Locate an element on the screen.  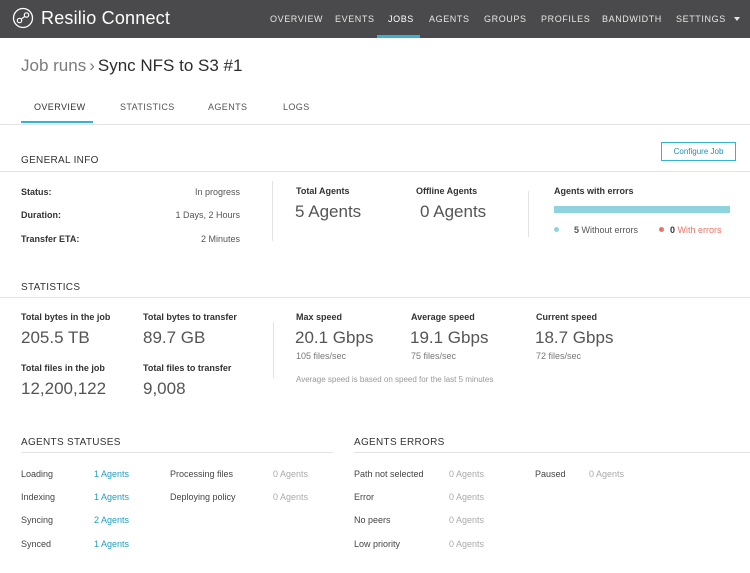
without-errors-count: 5 is located at coordinates (577, 230).